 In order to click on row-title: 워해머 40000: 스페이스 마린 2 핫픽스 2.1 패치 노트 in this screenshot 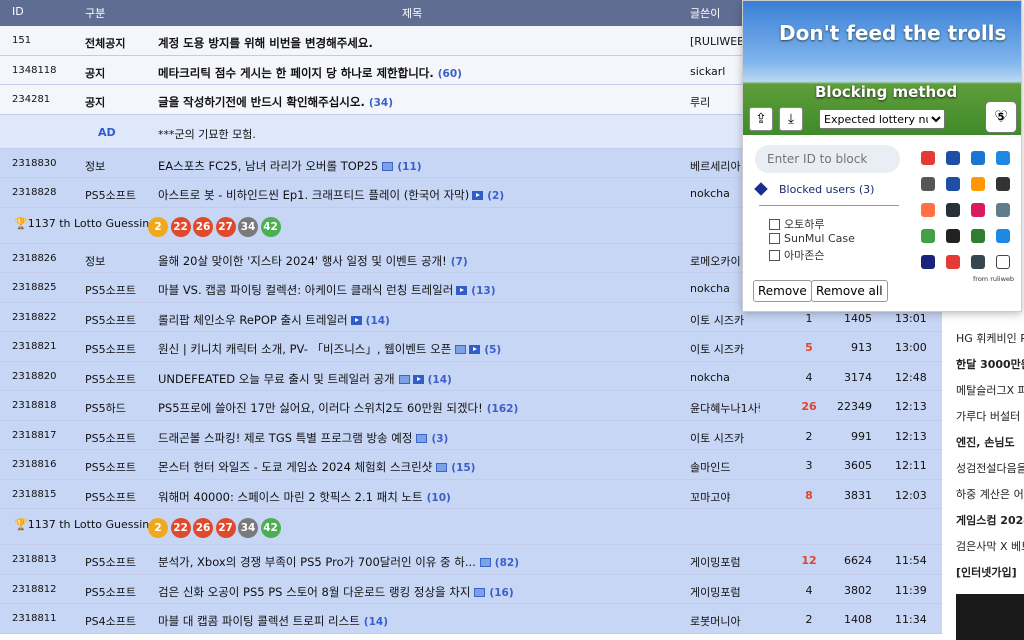, I will do `click(290, 497)`.